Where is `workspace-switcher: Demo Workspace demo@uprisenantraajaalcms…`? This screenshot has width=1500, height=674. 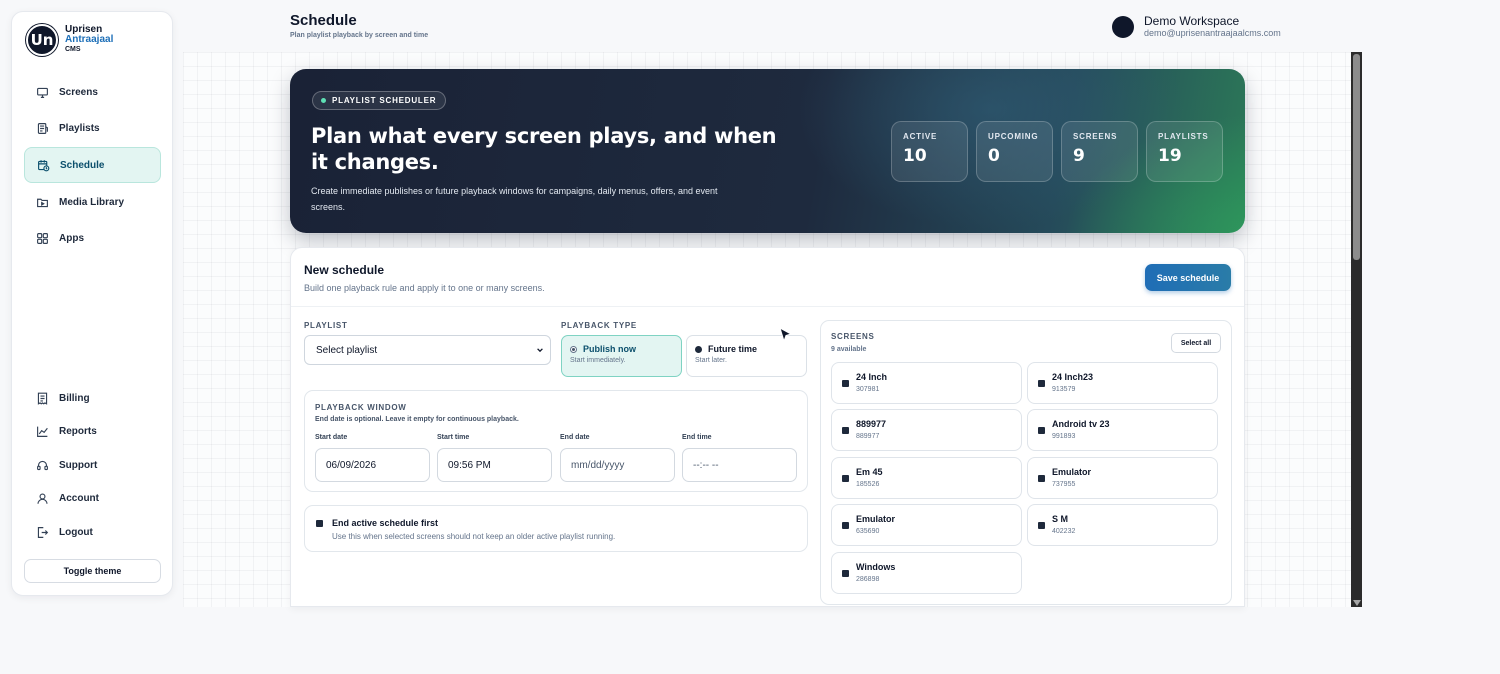
workspace-switcher: Demo Workspace demo@uprisenantraajaalcms… is located at coordinates (1196, 27).